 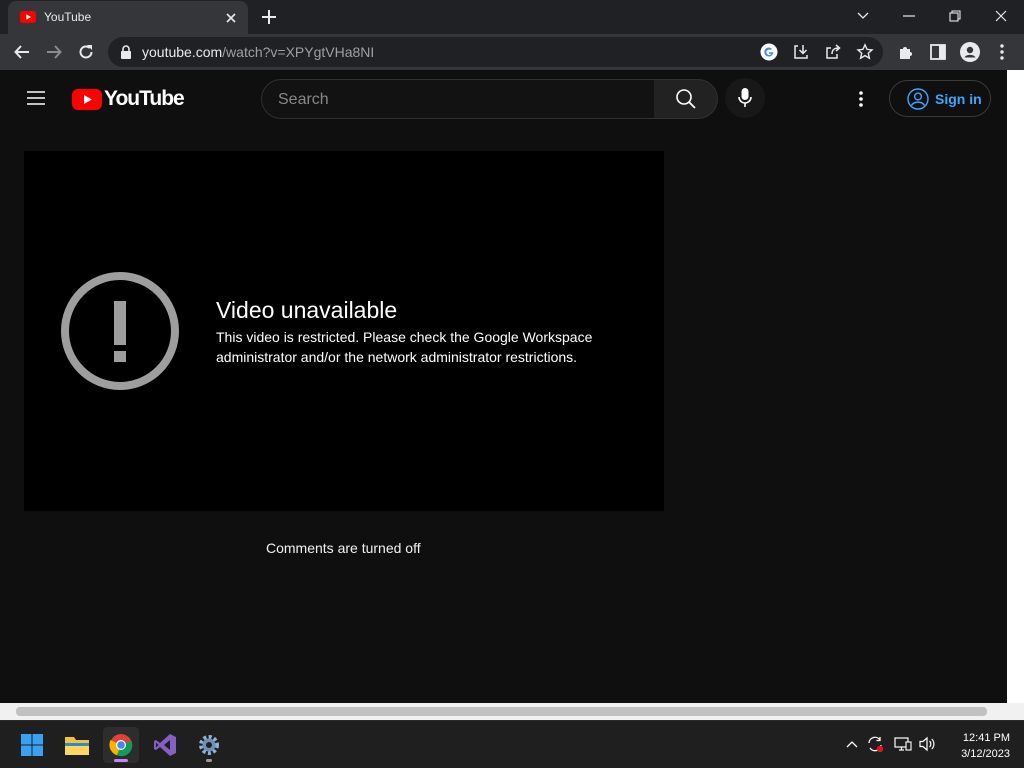 I want to click on hamburger-icon, so click(x=36, y=98).